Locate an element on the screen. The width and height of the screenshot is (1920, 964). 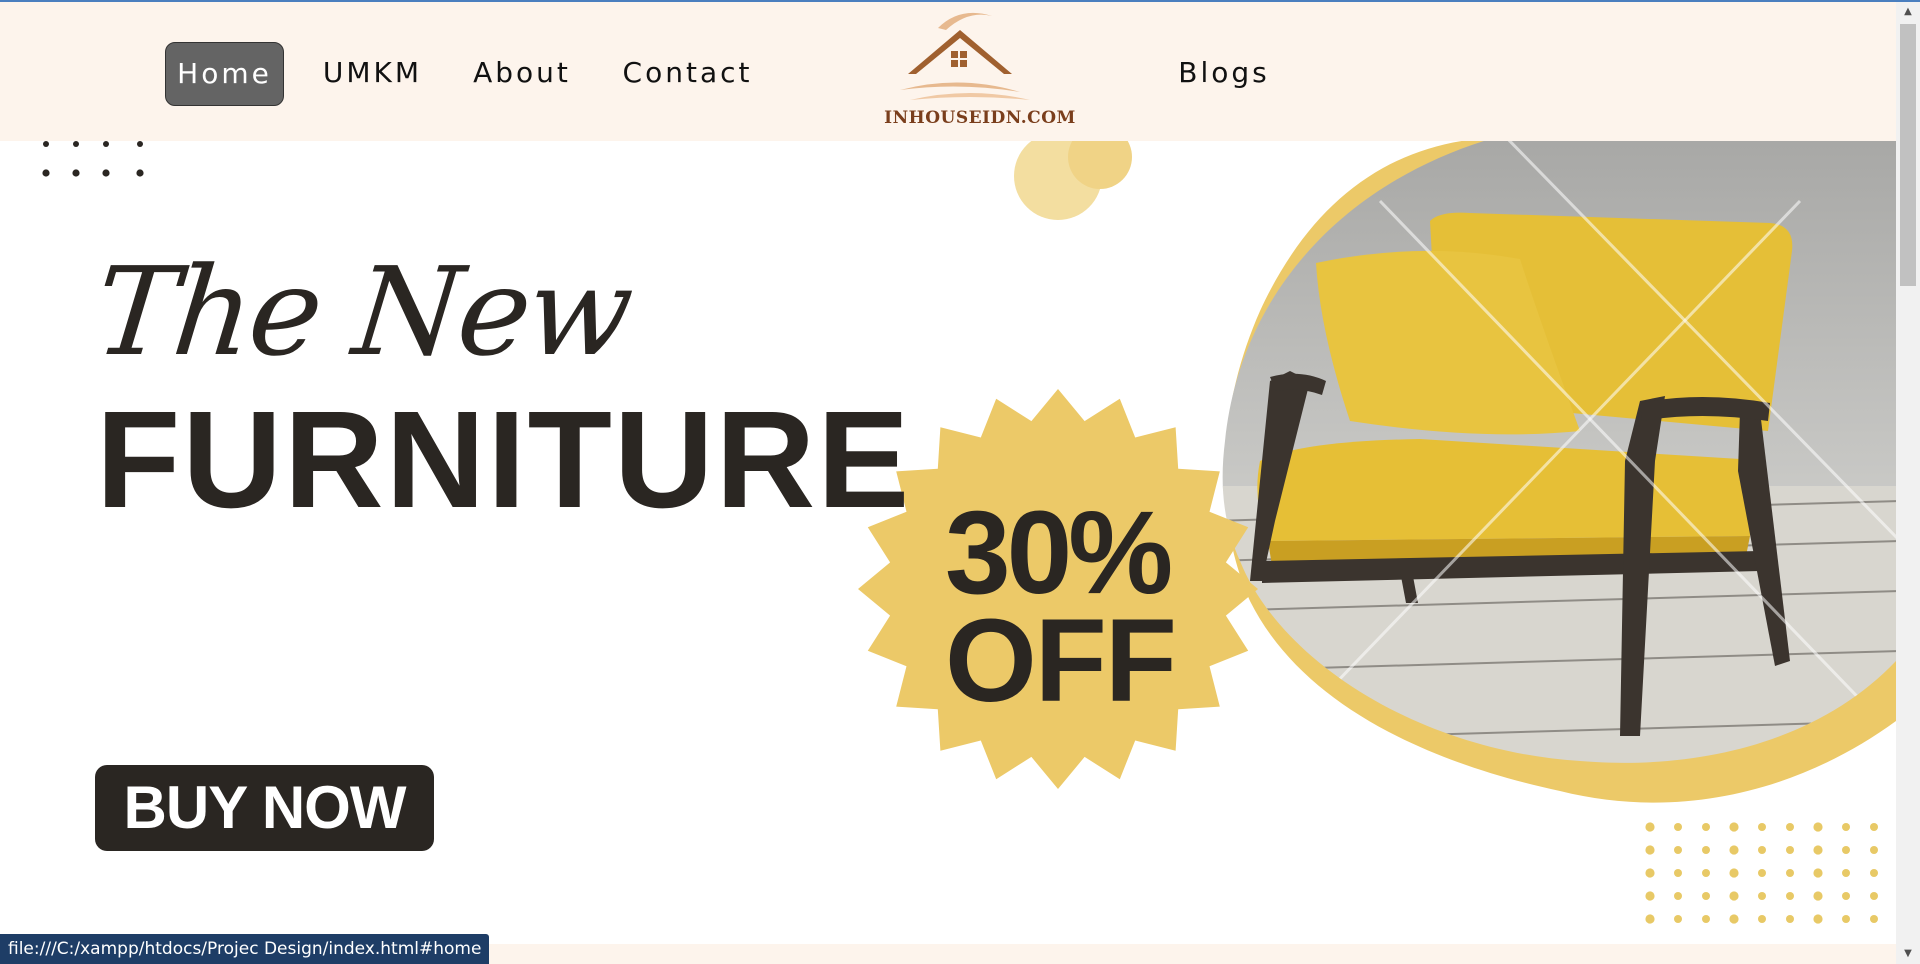
scroll-thumb is located at coordinates (1908, 155).